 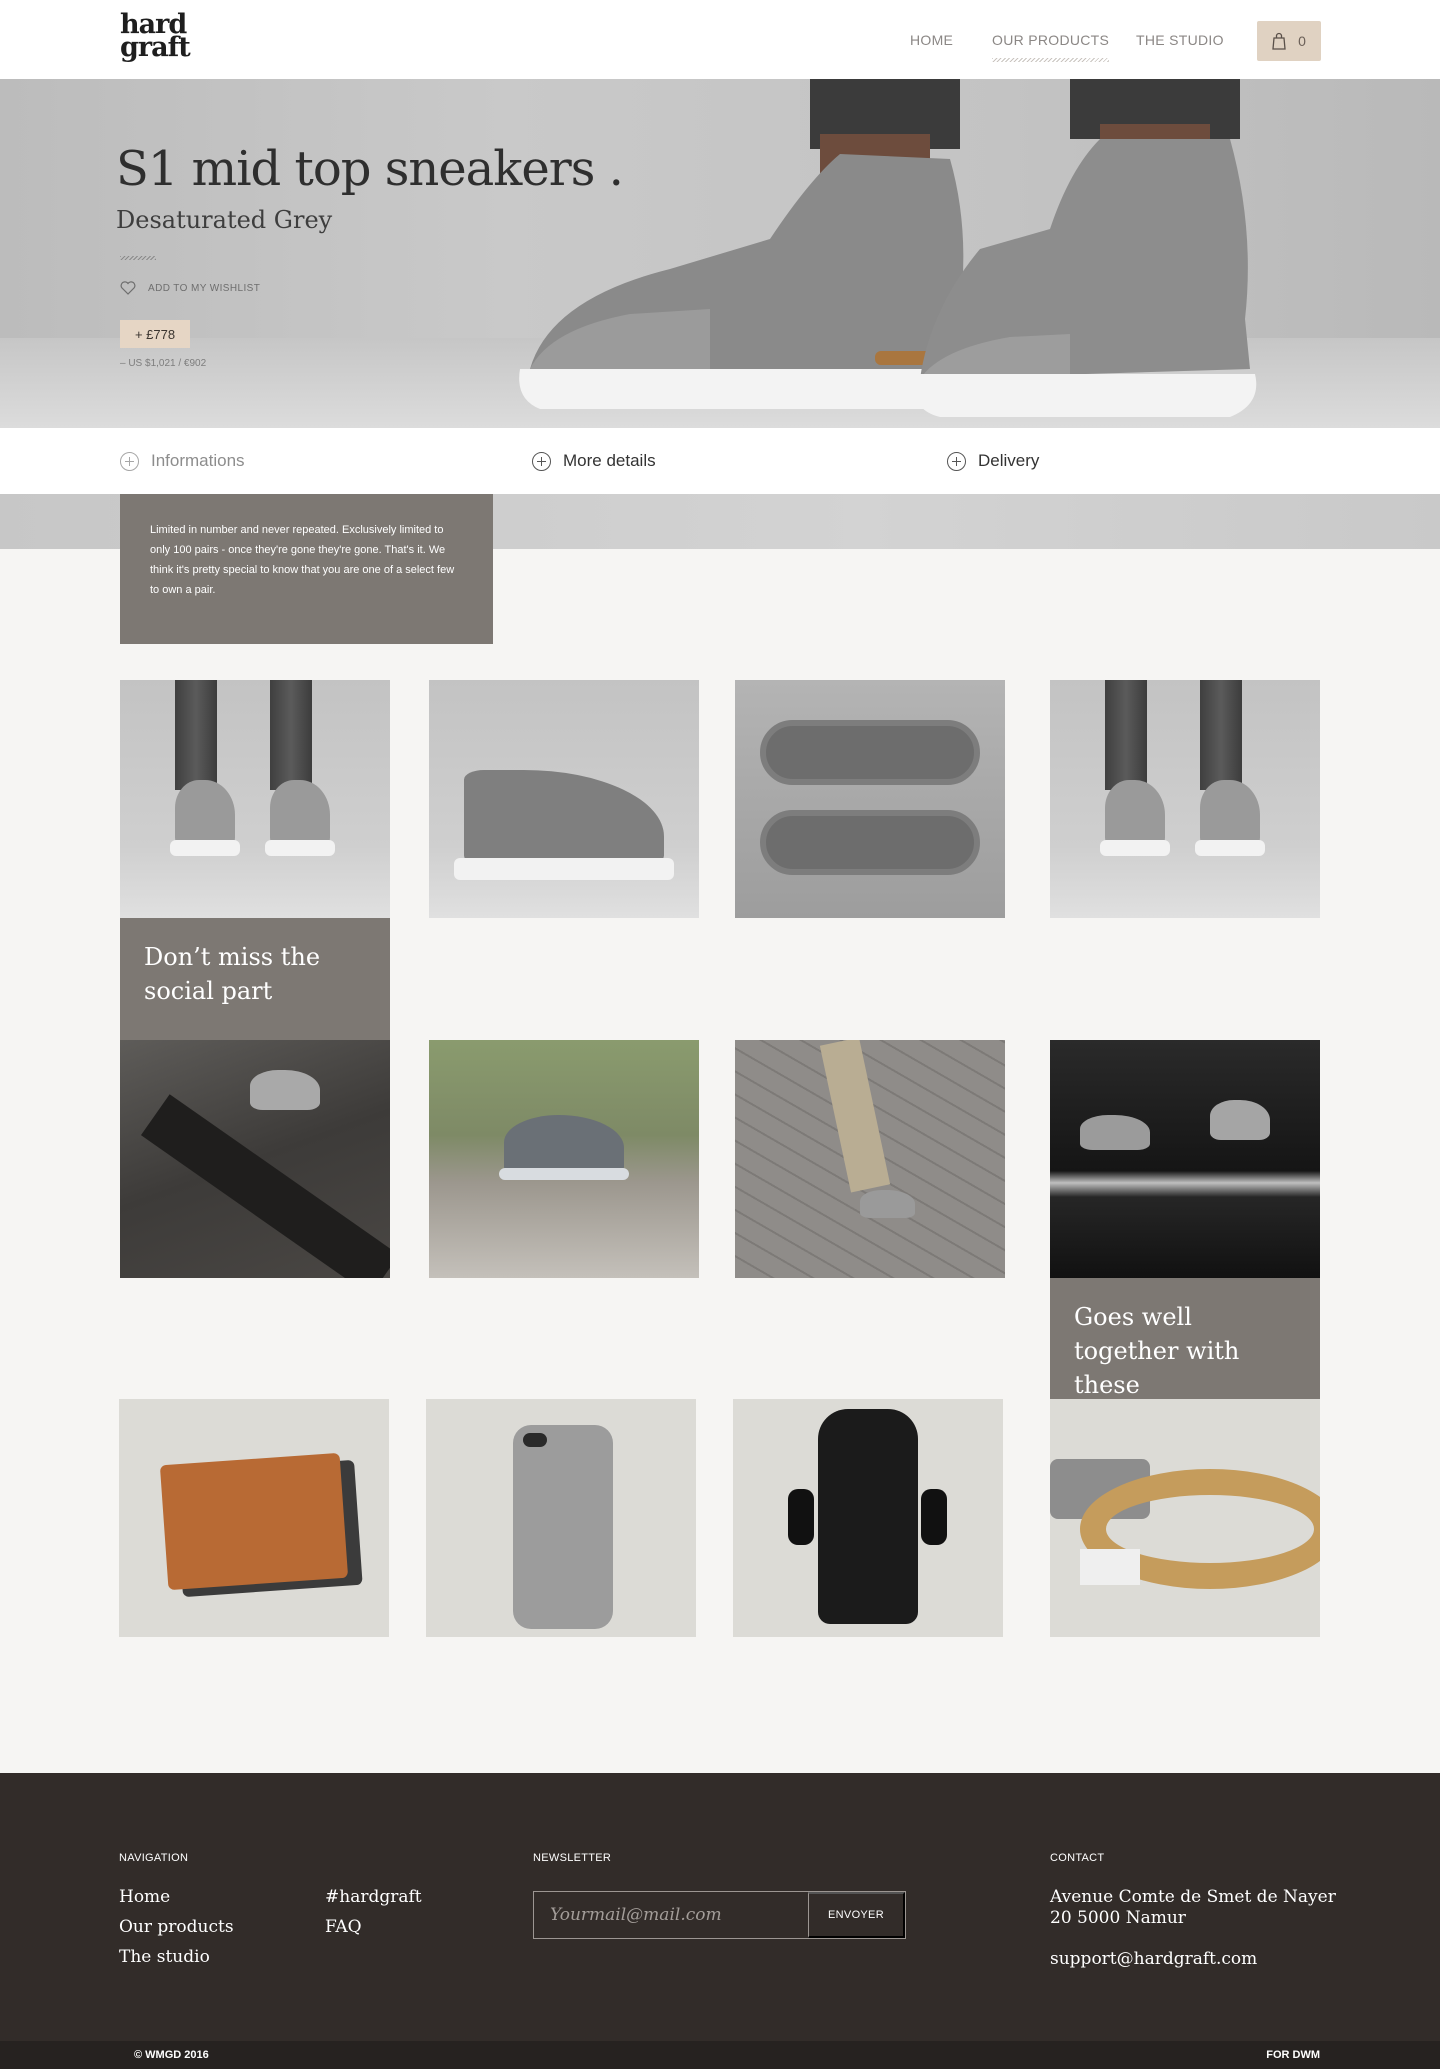 I want to click on footer-newsletter-heading: NEWSLETTER, so click(x=572, y=1858).